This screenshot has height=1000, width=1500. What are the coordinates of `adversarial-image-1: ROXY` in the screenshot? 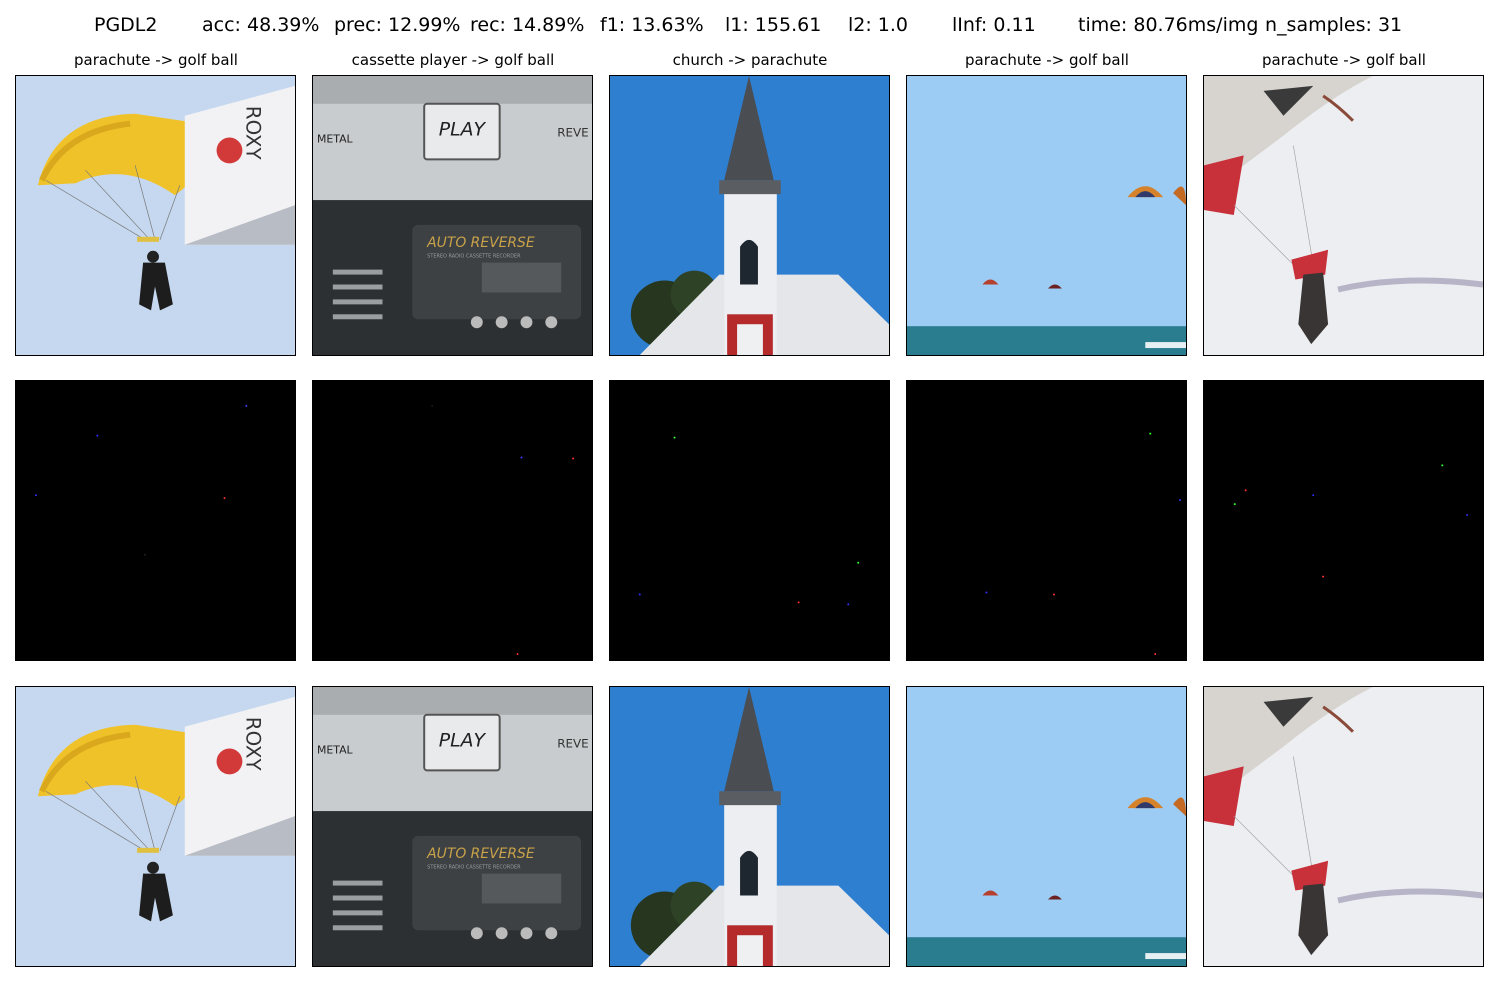 It's located at (155, 826).